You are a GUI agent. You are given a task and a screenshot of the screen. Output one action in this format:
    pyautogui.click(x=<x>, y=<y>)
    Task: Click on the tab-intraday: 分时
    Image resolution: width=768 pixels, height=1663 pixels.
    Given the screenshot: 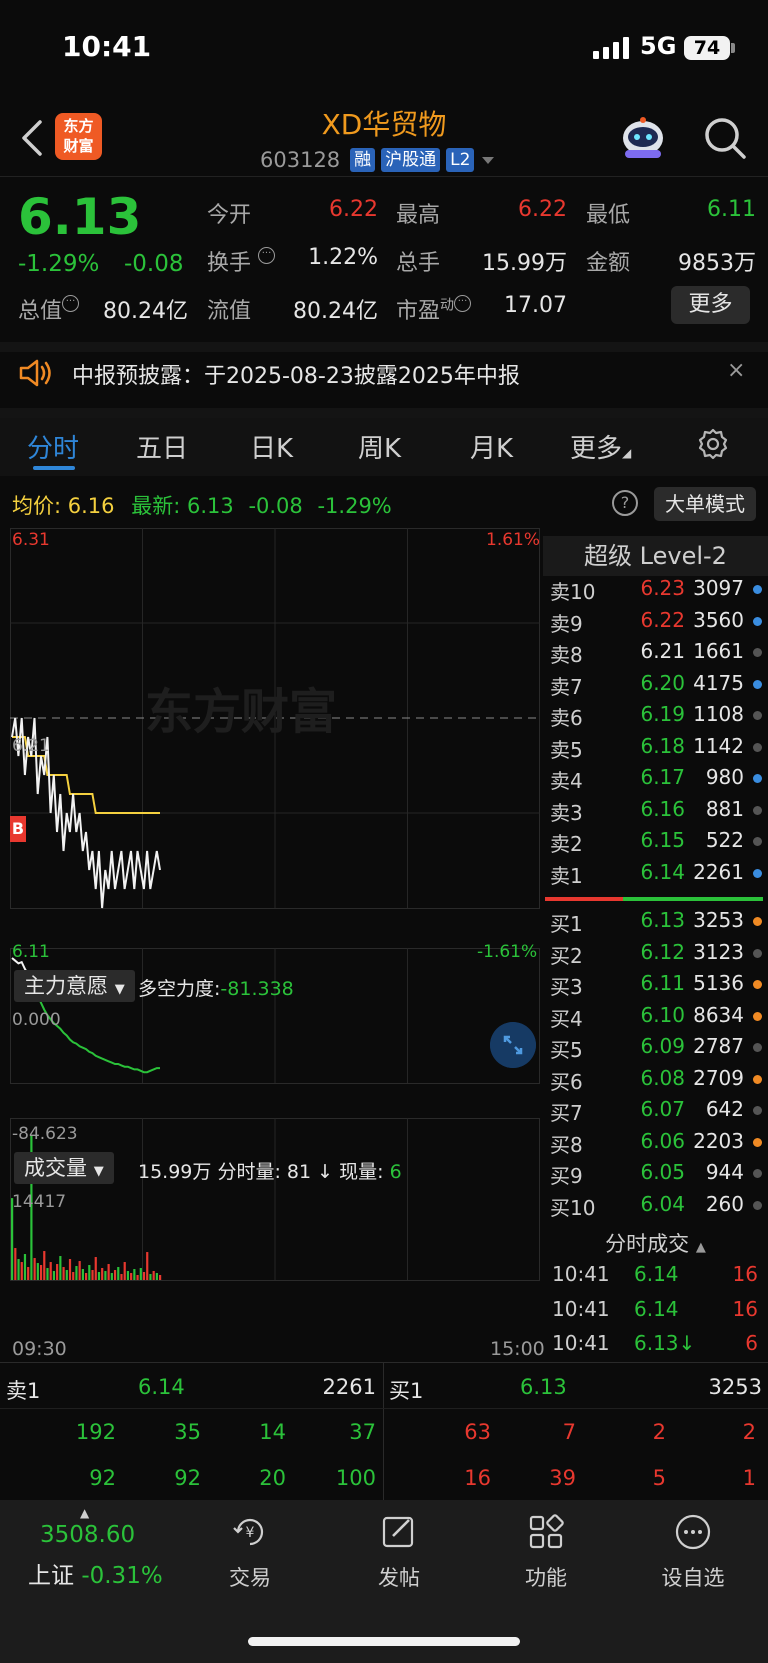 What is the action you would take?
    pyautogui.click(x=53, y=446)
    